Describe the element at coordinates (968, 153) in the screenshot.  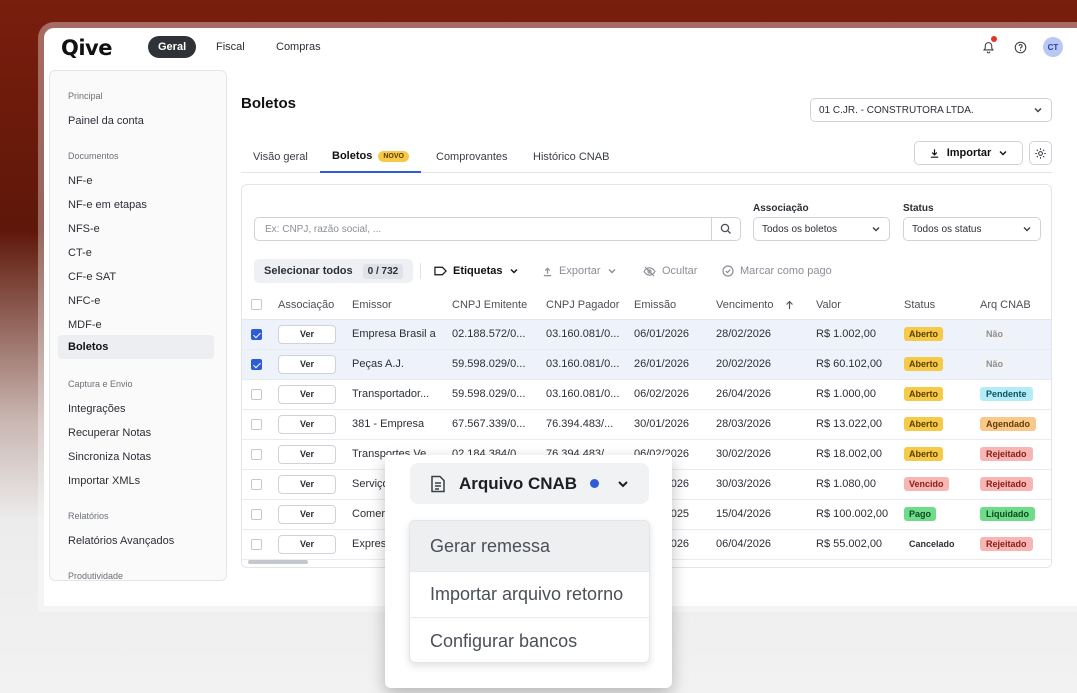
I see `import-button: Importar` at that location.